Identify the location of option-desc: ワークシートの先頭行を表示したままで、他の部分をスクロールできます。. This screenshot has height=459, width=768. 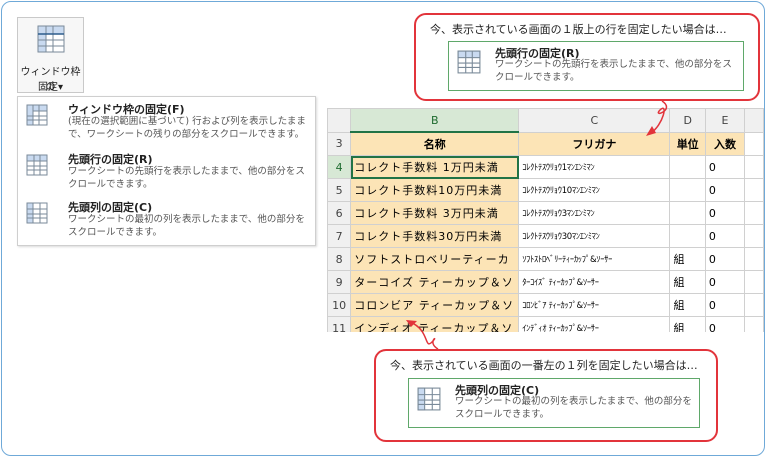
(613, 71).